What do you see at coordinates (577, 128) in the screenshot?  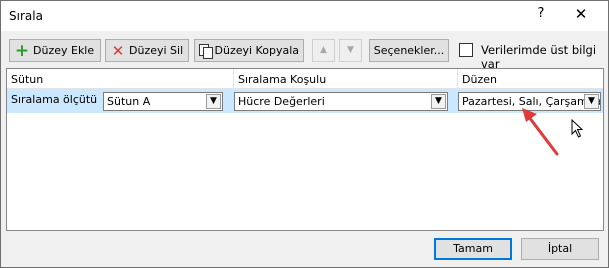 I see `mouse-cursor-icon` at bounding box center [577, 128].